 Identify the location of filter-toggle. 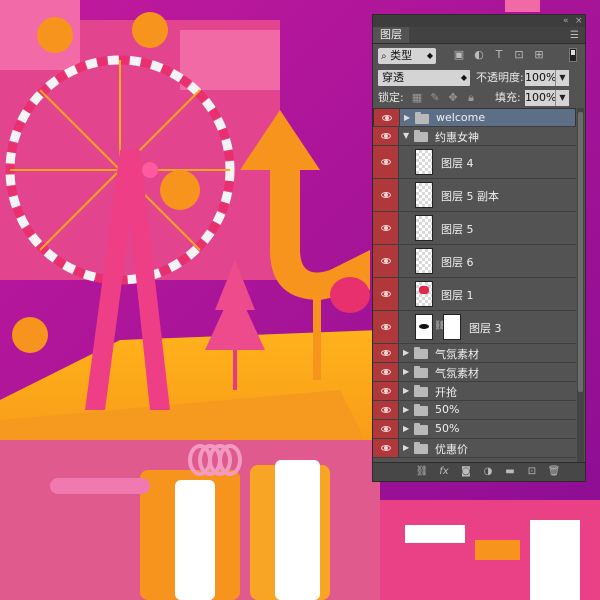
(573, 55).